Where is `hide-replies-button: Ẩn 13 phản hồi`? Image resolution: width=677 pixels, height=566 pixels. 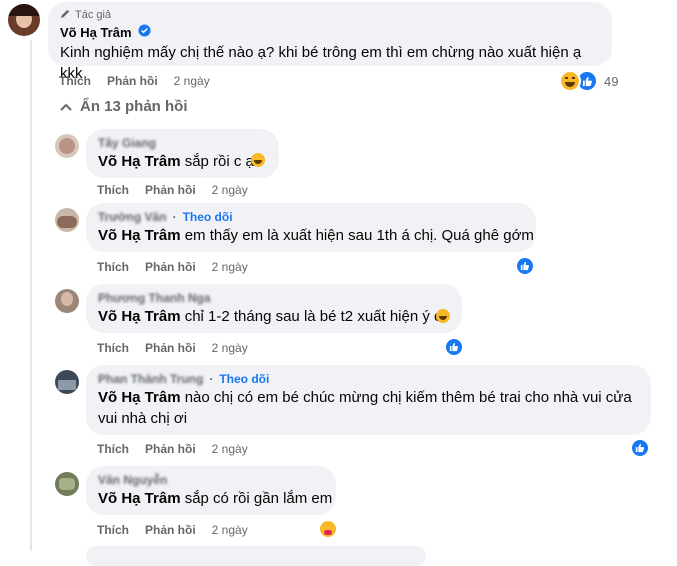 hide-replies-button: Ẩn 13 phản hồi is located at coordinates (124, 106).